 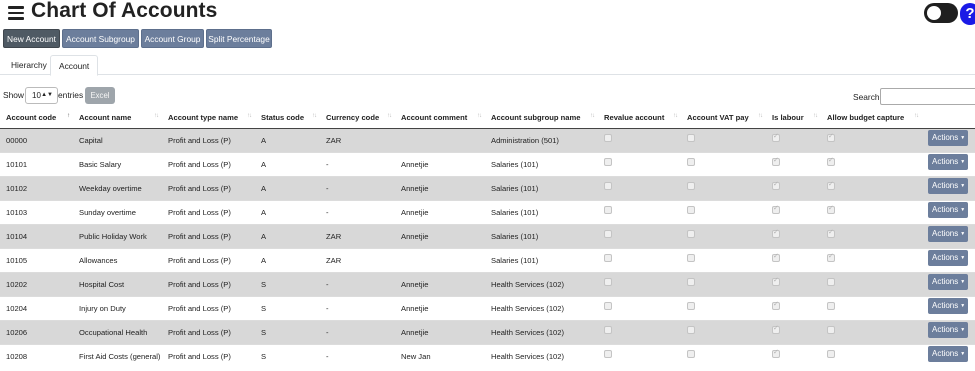 What do you see at coordinates (440, 259) in the screenshot?
I see `cell-comment` at bounding box center [440, 259].